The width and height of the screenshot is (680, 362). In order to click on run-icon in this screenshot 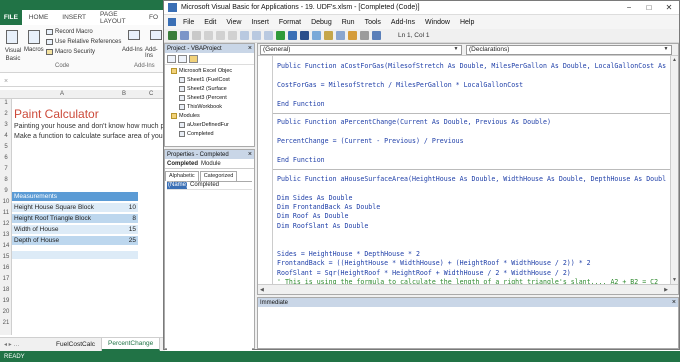, I will do `click(280, 35)`.